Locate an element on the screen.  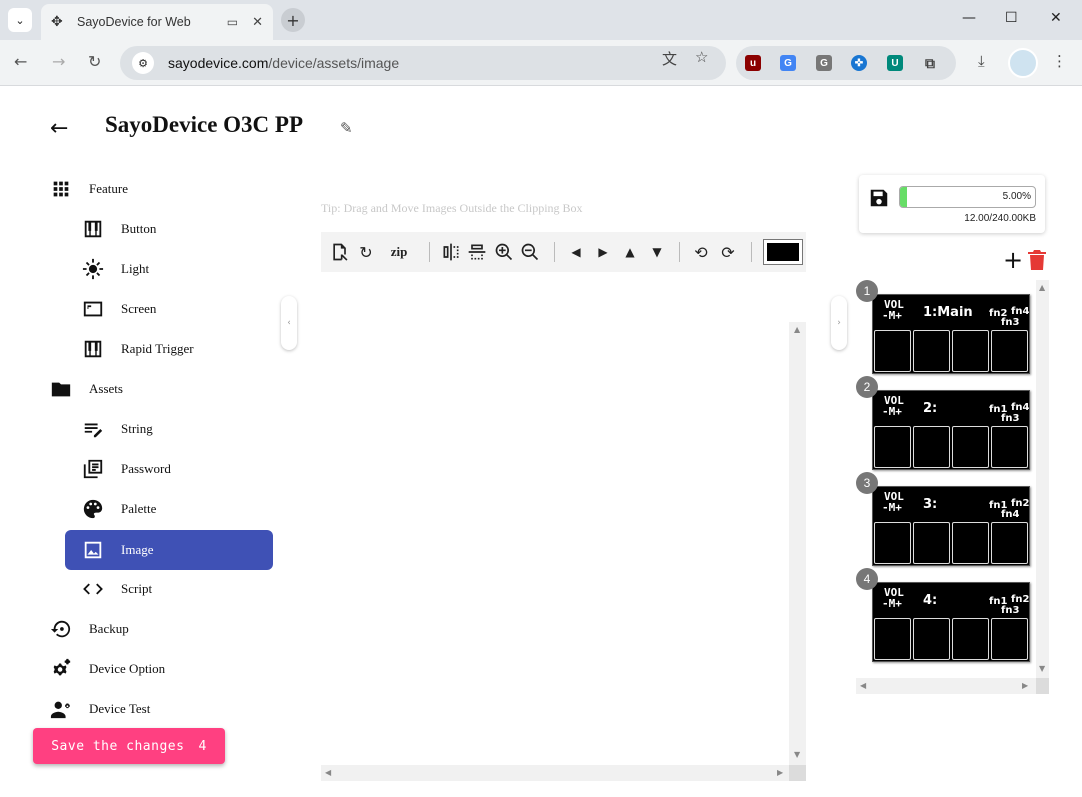
color-picker is located at coordinates (783, 252).